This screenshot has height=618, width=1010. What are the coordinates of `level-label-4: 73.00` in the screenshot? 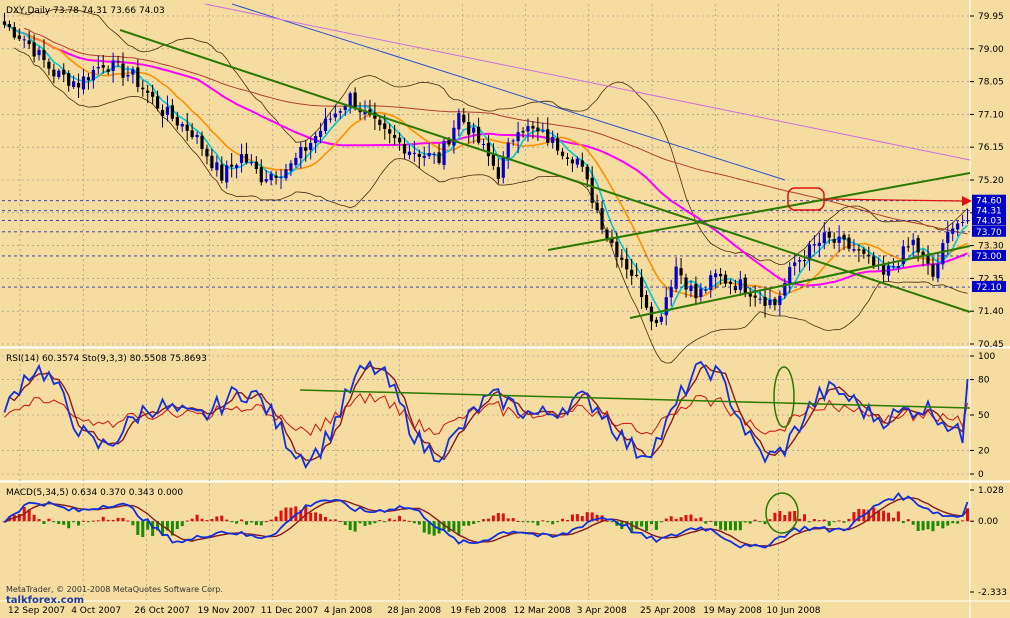 It's located at (989, 257).